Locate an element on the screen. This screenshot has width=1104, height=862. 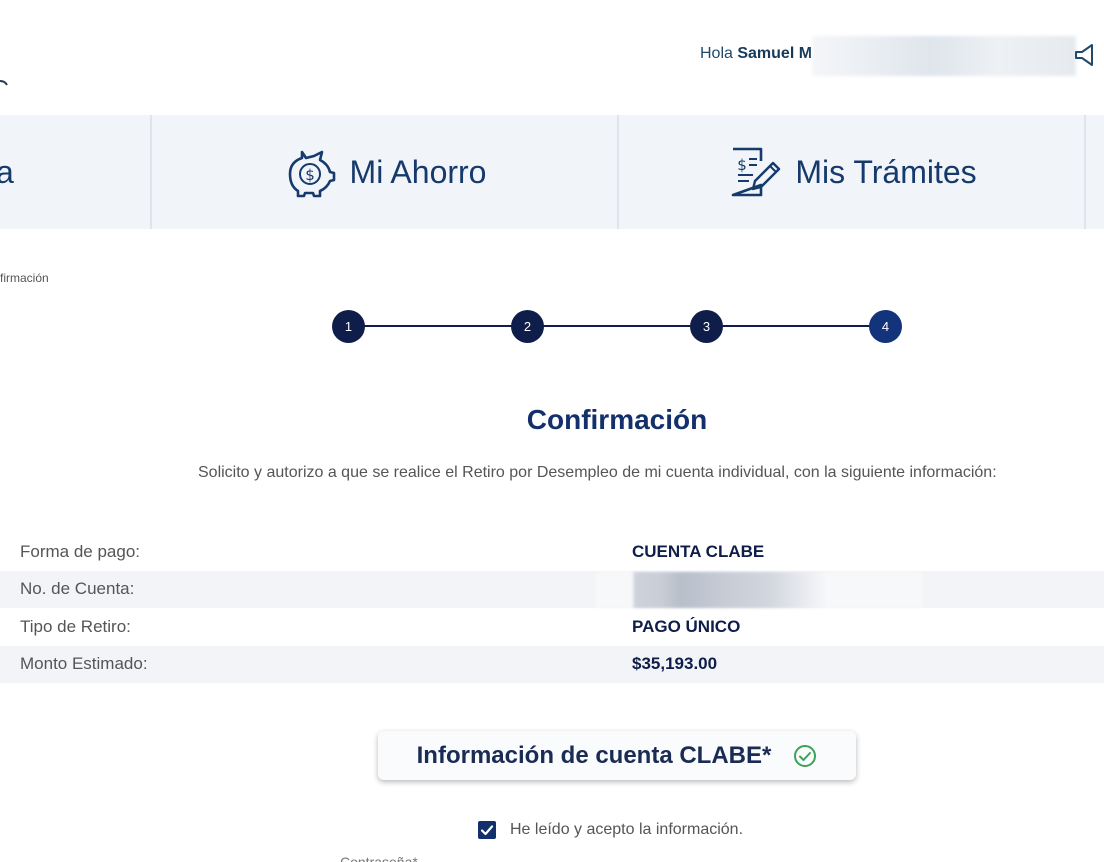
check-circle-icon is located at coordinates (805, 755).